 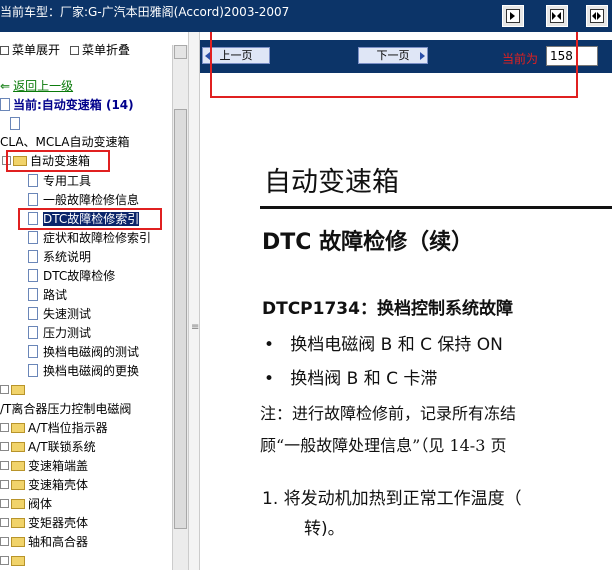 I want to click on tree-folder: 变速箱端盖, so click(x=44, y=466).